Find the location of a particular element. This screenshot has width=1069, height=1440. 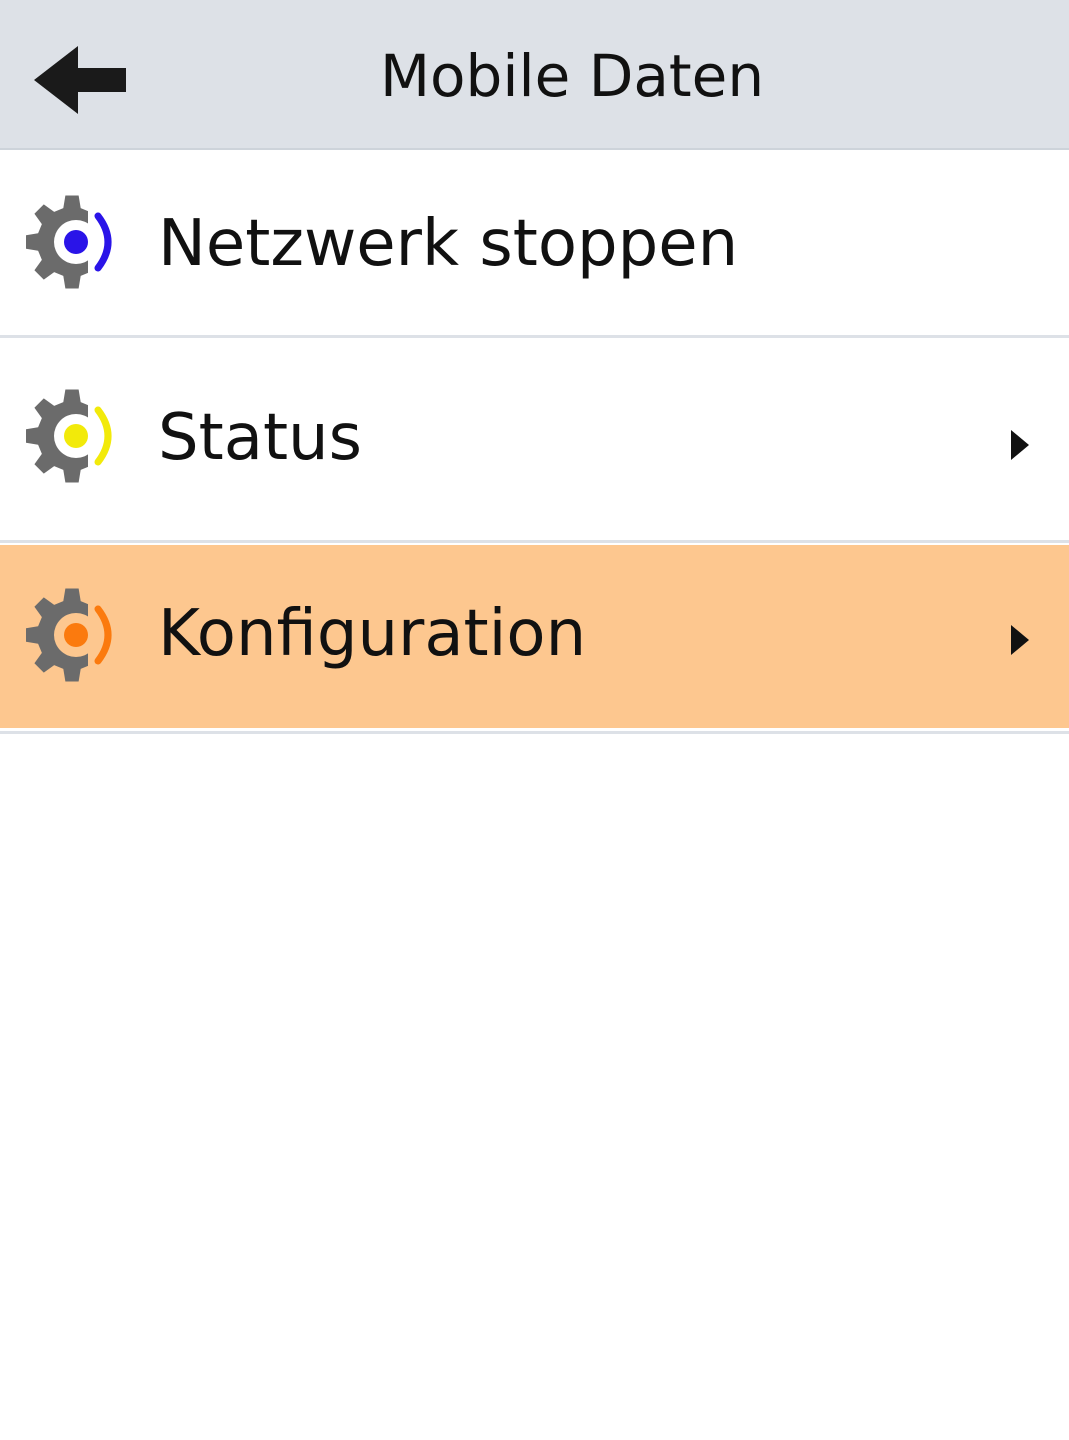

menu-item-label: Netzwerk stoppen is located at coordinates (448, 244).